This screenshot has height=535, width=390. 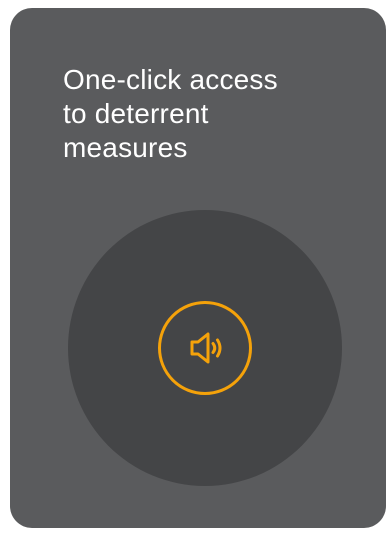 I want to click on speaker-volume-icon, so click(x=206, y=348).